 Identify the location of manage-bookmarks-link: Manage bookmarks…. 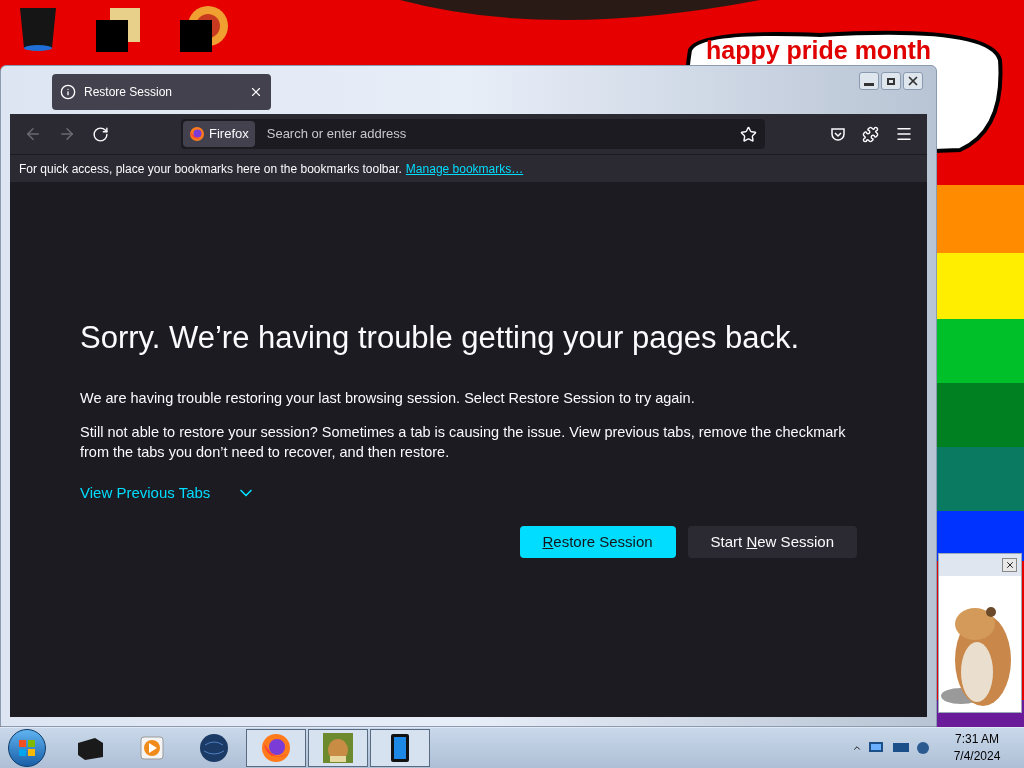
(464, 168).